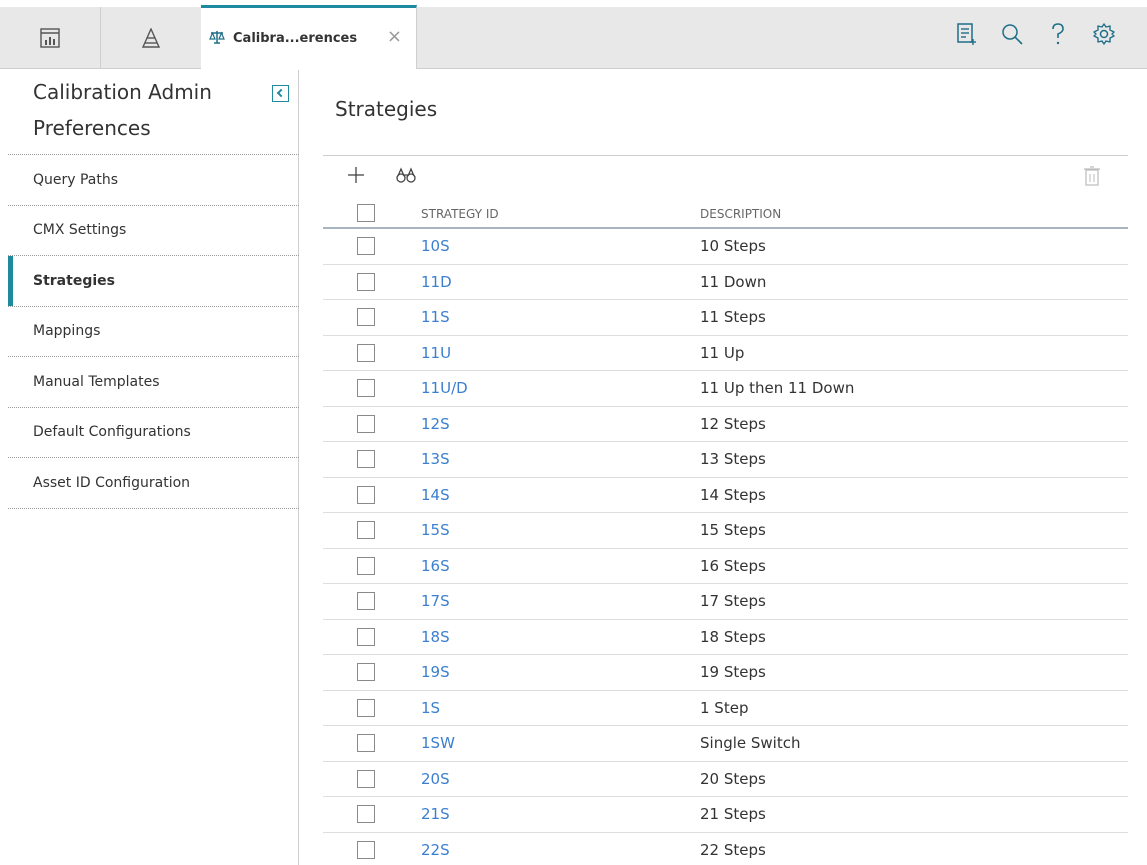 This screenshot has height=865, width=1147. Describe the element at coordinates (725, 815) in the screenshot. I see `table-row: 21S 21 Steps` at that location.